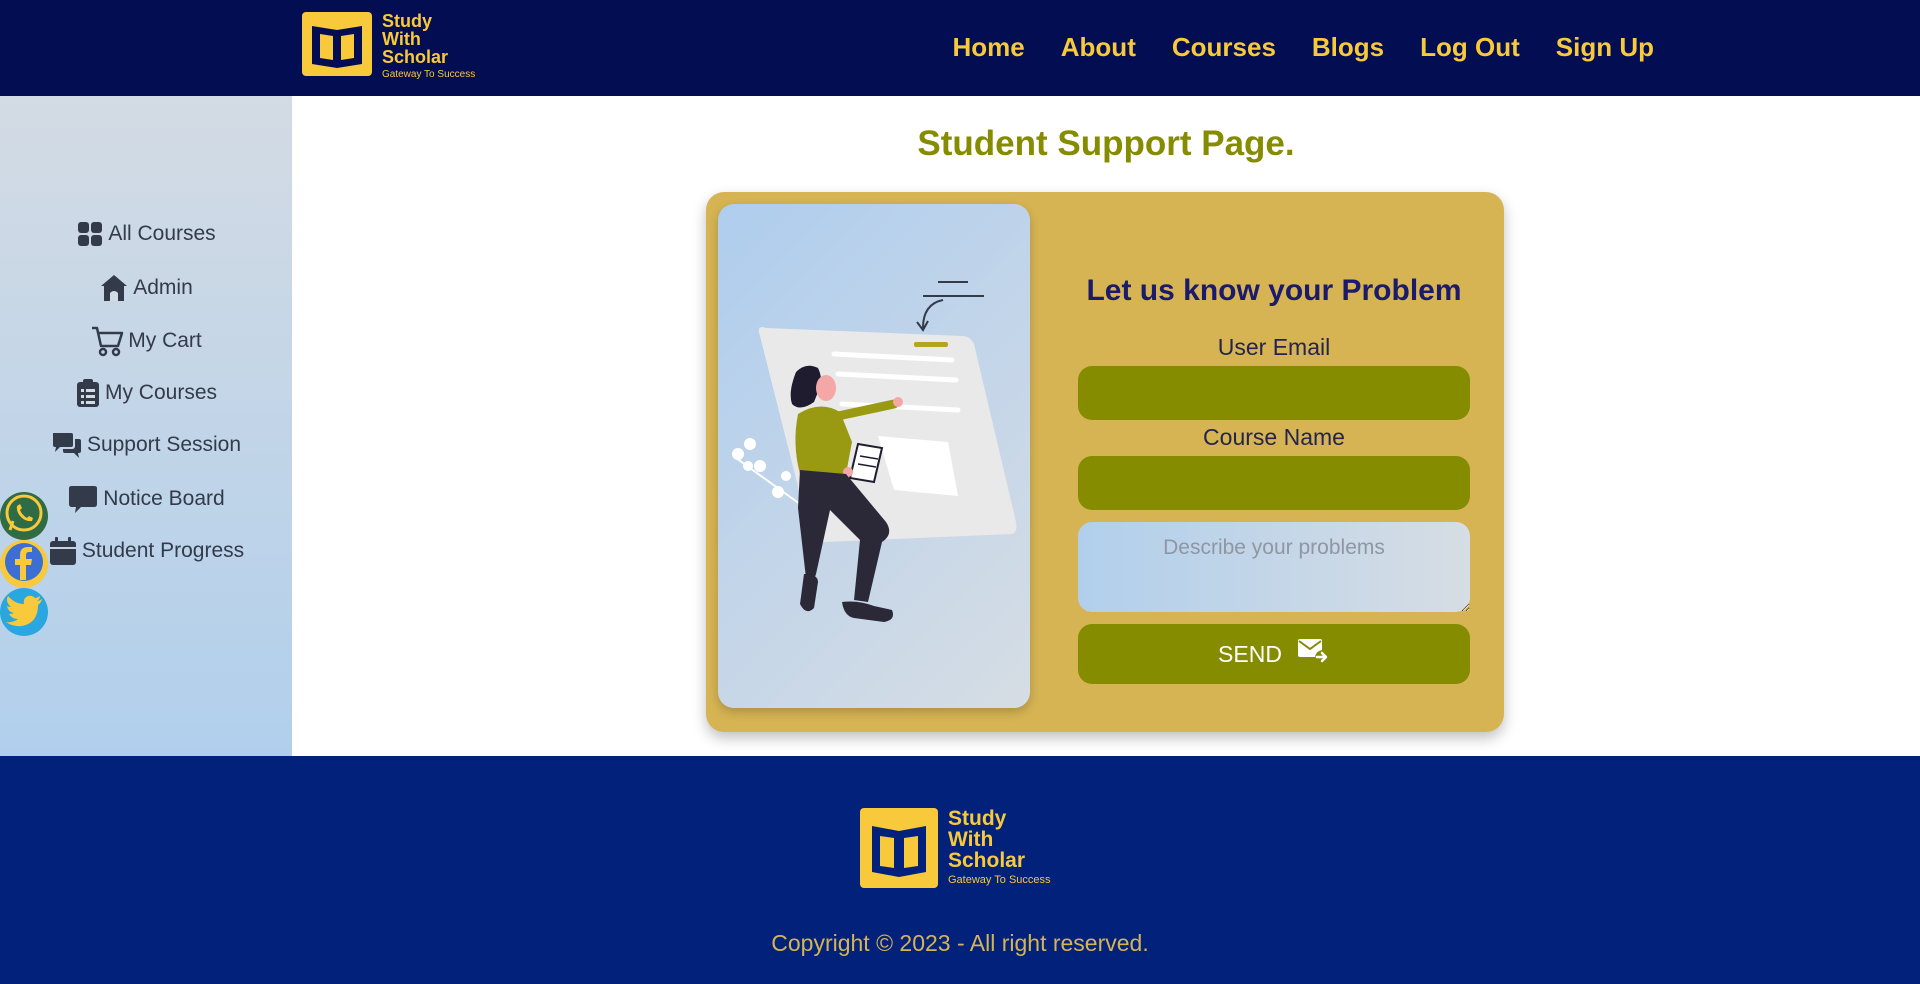 The height and width of the screenshot is (984, 1920). I want to click on facebook-link, so click(24, 564).